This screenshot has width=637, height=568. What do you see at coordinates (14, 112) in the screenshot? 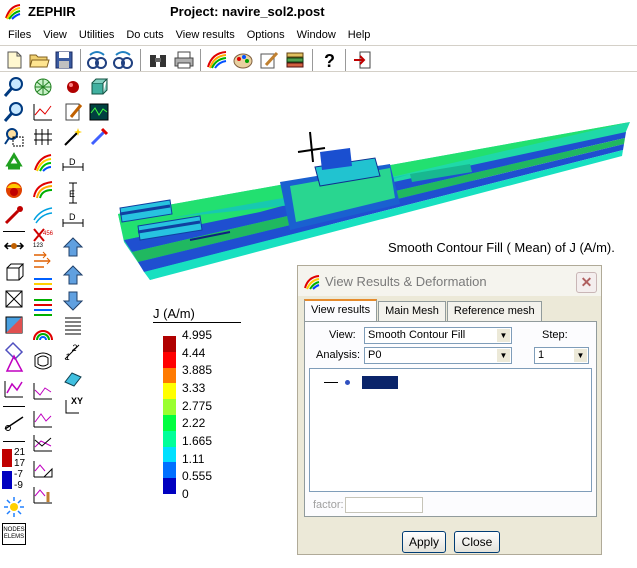
I see `zoom-out-icon` at bounding box center [14, 112].